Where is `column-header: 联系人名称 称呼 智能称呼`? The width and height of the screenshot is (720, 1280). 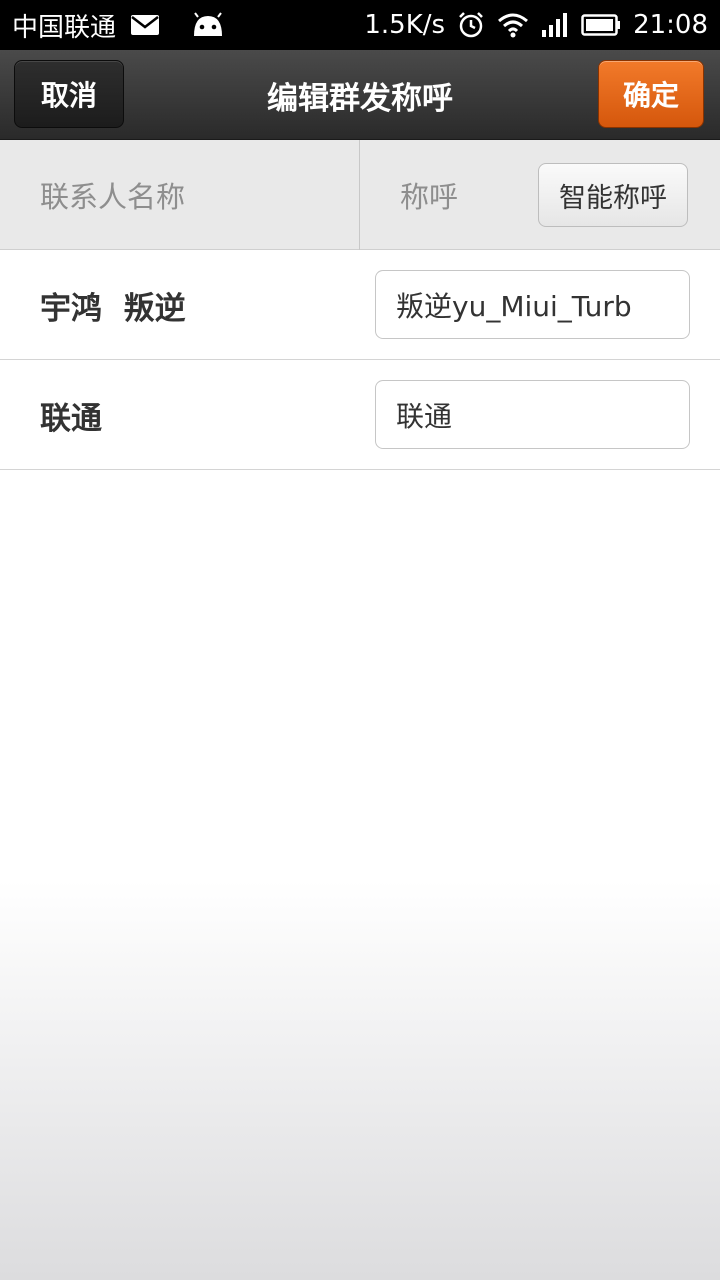
column-header: 联系人名称 称呼 智能称呼 is located at coordinates (360, 195).